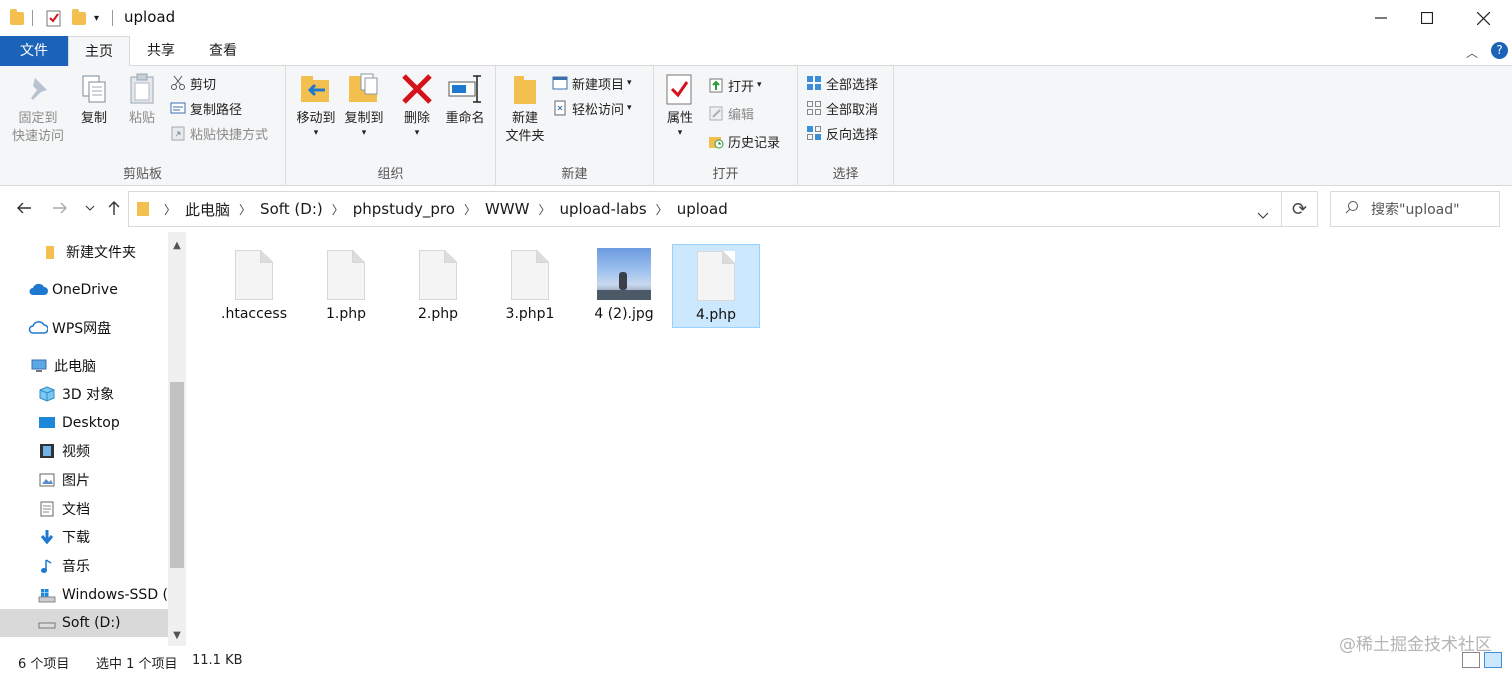  I want to click on nav-scrollbar: ▲ ▼, so click(177, 439).